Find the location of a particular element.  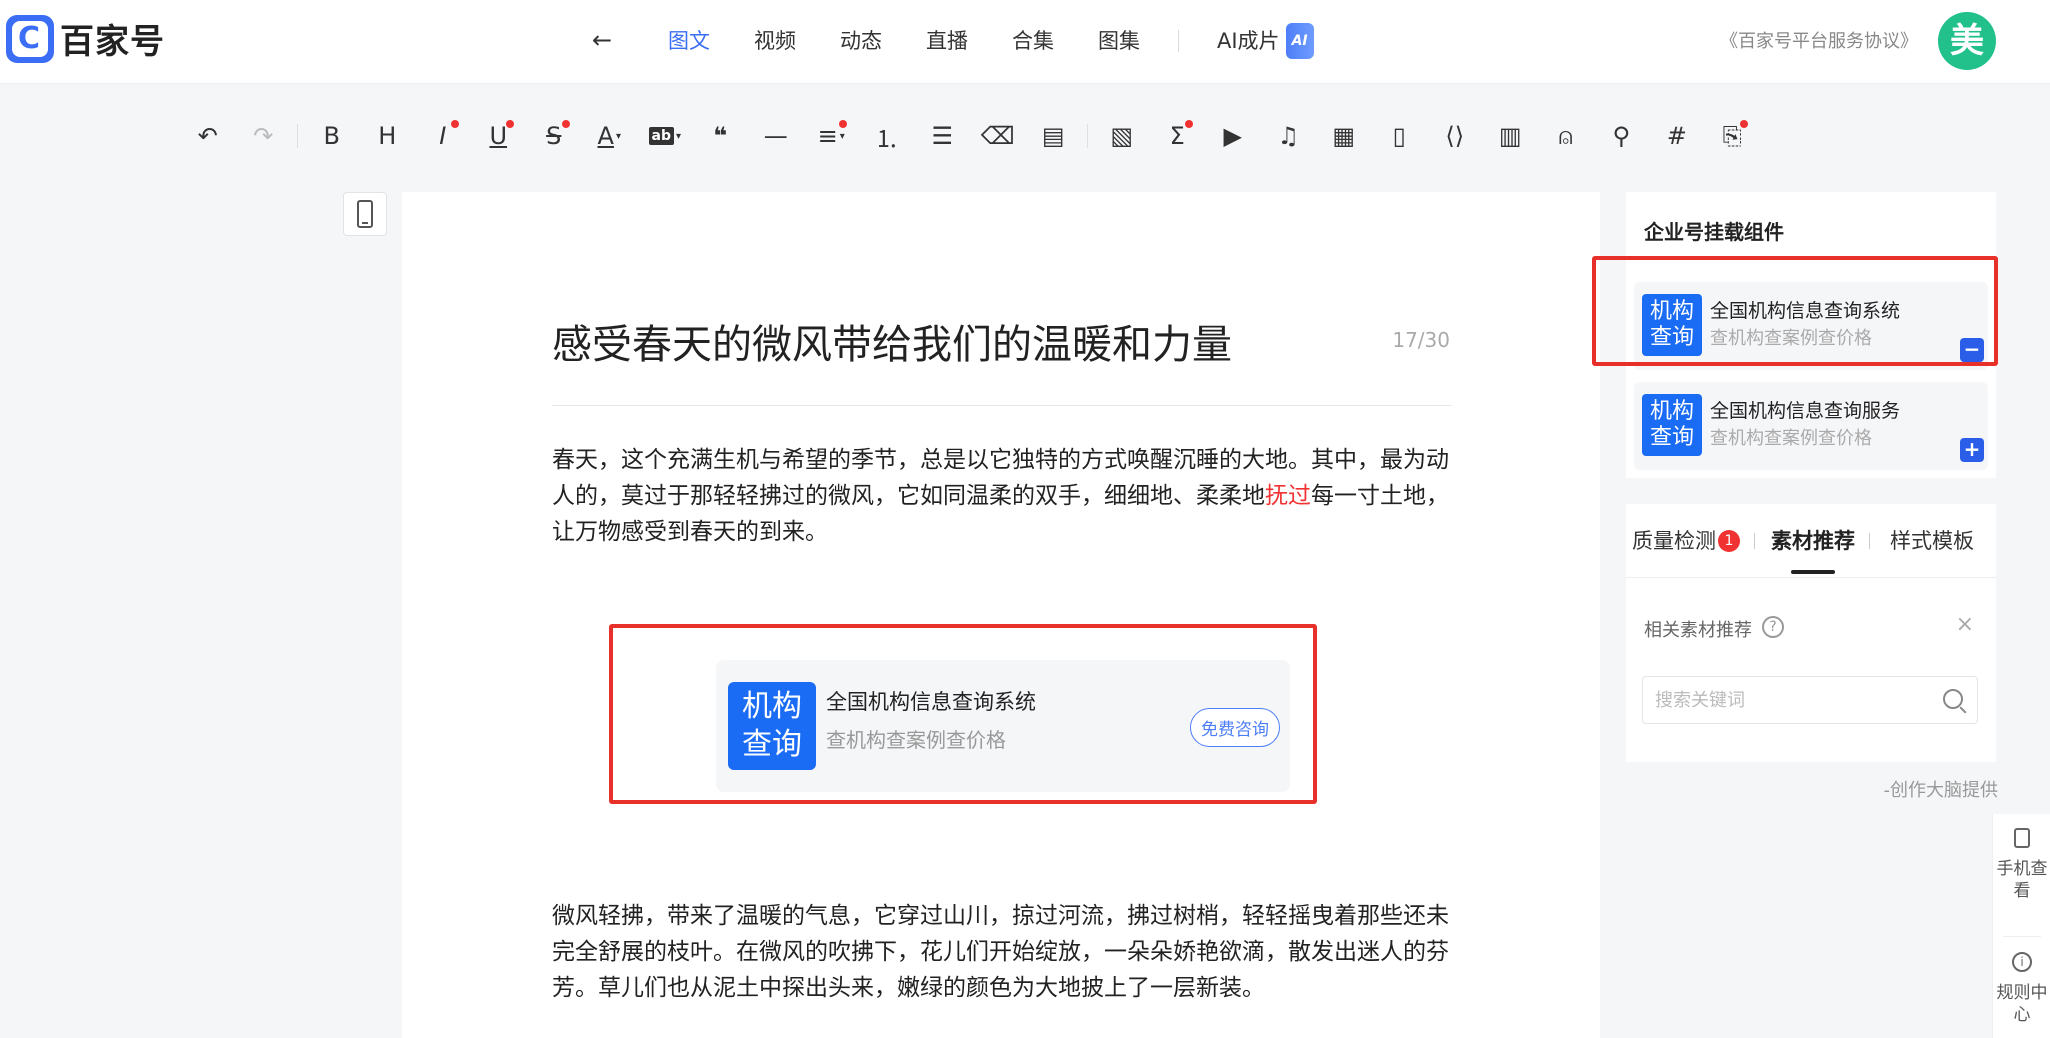

undo-icon: ↶ is located at coordinates (208, 136).